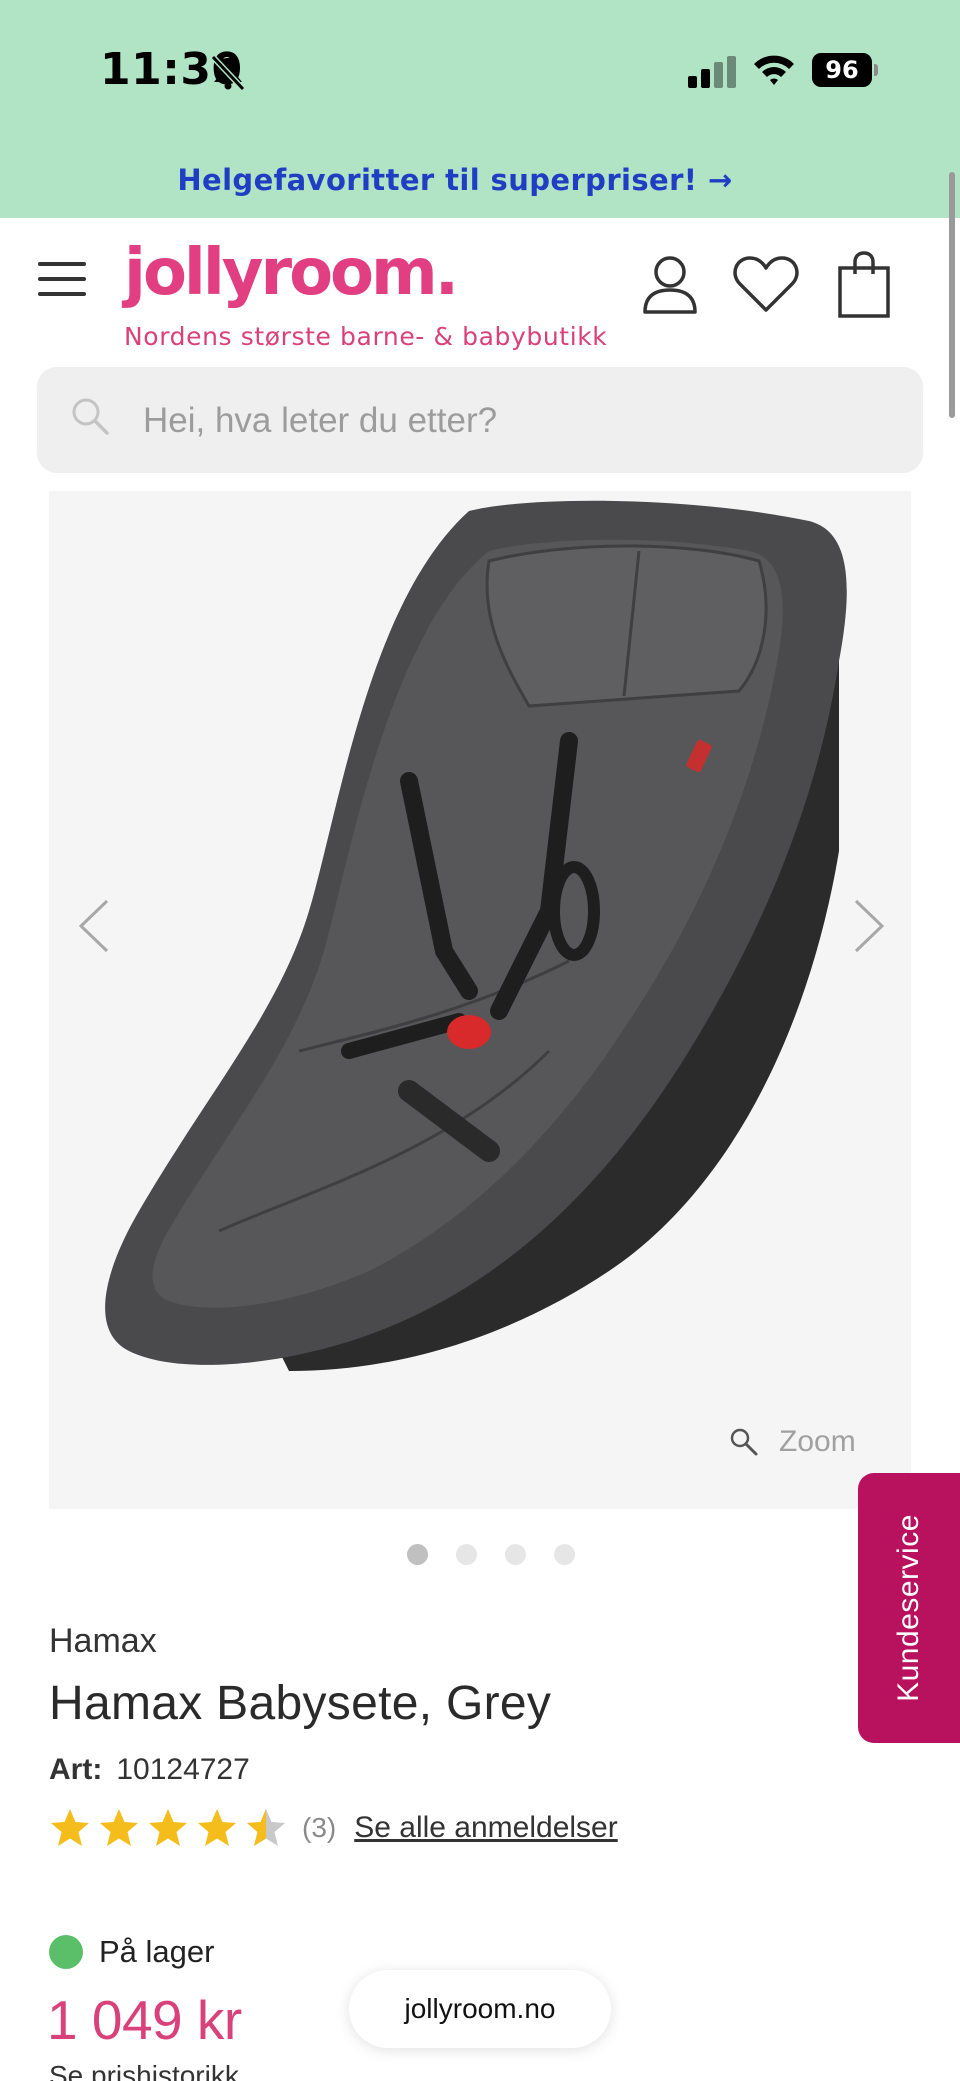  Describe the element at coordinates (523, 421) in the screenshot. I see `search-input` at that location.